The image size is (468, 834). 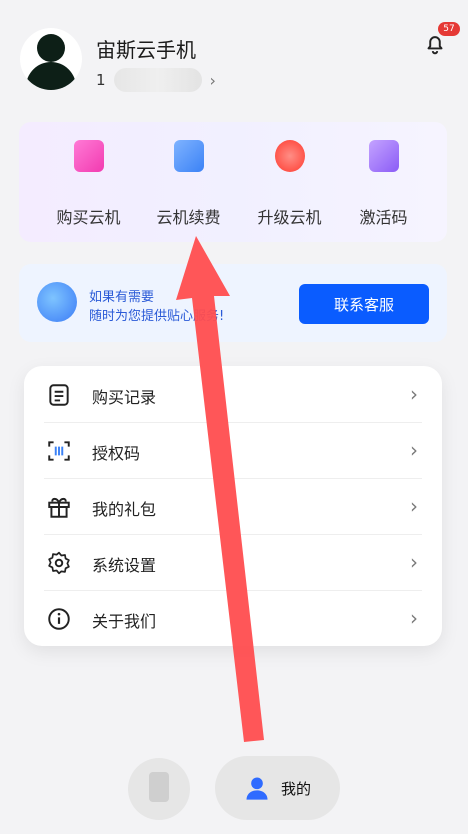 I want to click on contact-support-button: 联系客服, so click(x=364, y=304).